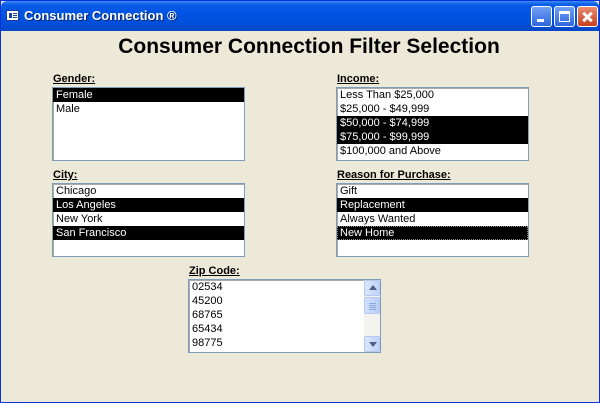 This screenshot has height=403, width=600. I want to click on minimize-icon, so click(540, 20).